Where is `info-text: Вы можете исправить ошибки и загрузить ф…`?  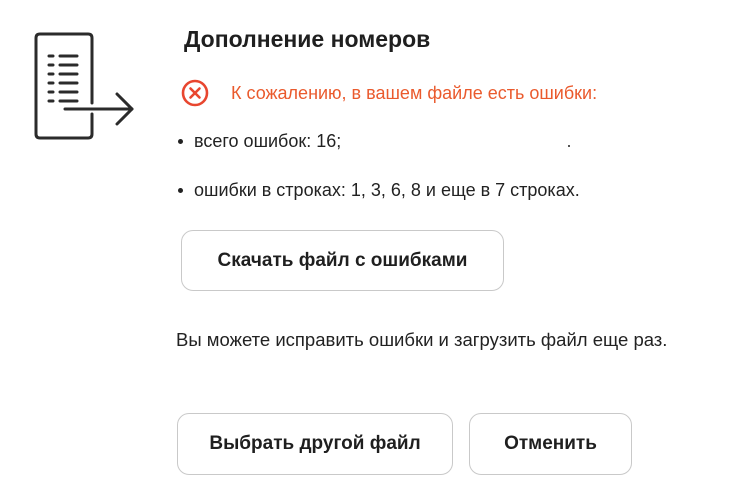 info-text: Вы можете исправить ошибки и загрузить ф… is located at coordinates (422, 339).